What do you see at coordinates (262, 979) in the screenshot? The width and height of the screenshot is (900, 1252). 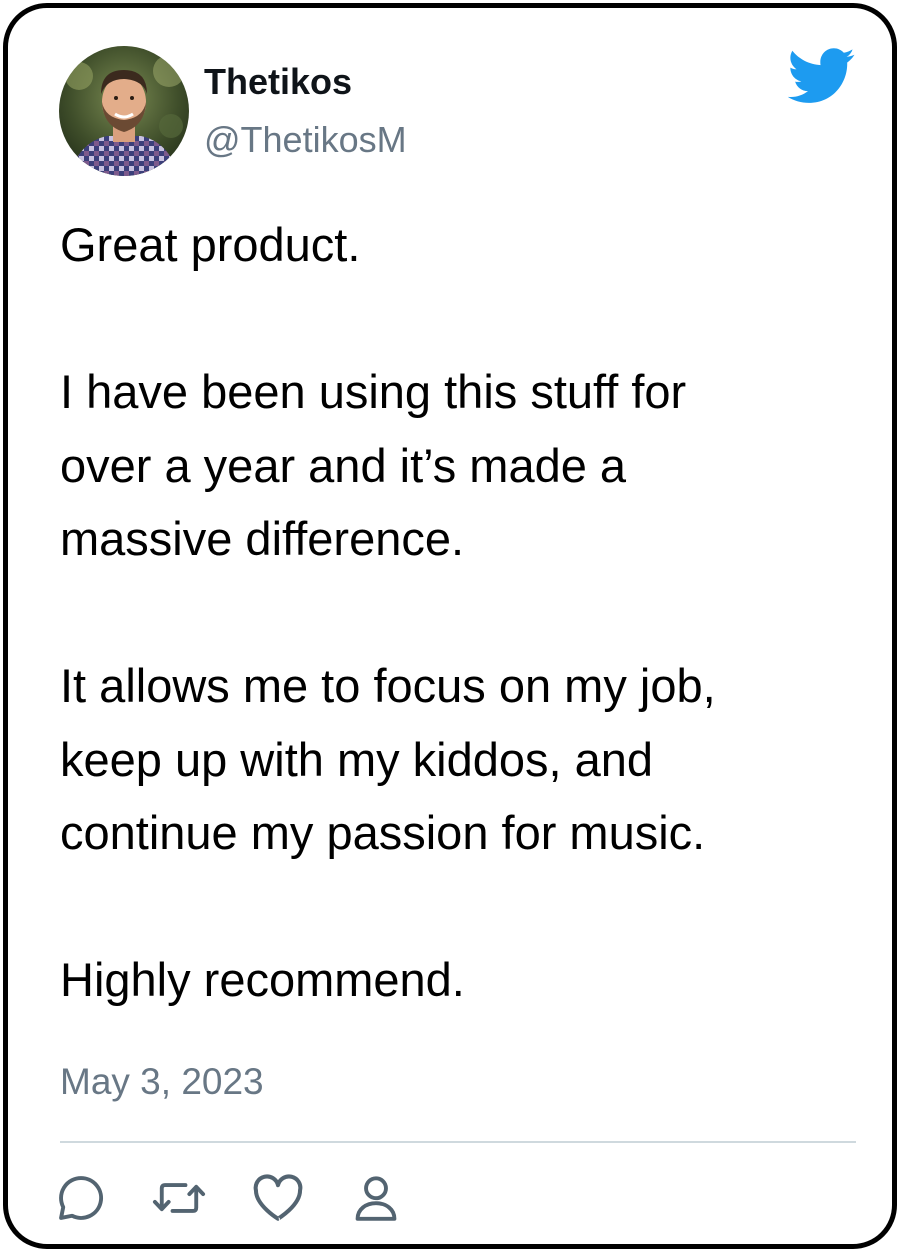 I see `tweet-paragraph: Highly recommend.` at bounding box center [262, 979].